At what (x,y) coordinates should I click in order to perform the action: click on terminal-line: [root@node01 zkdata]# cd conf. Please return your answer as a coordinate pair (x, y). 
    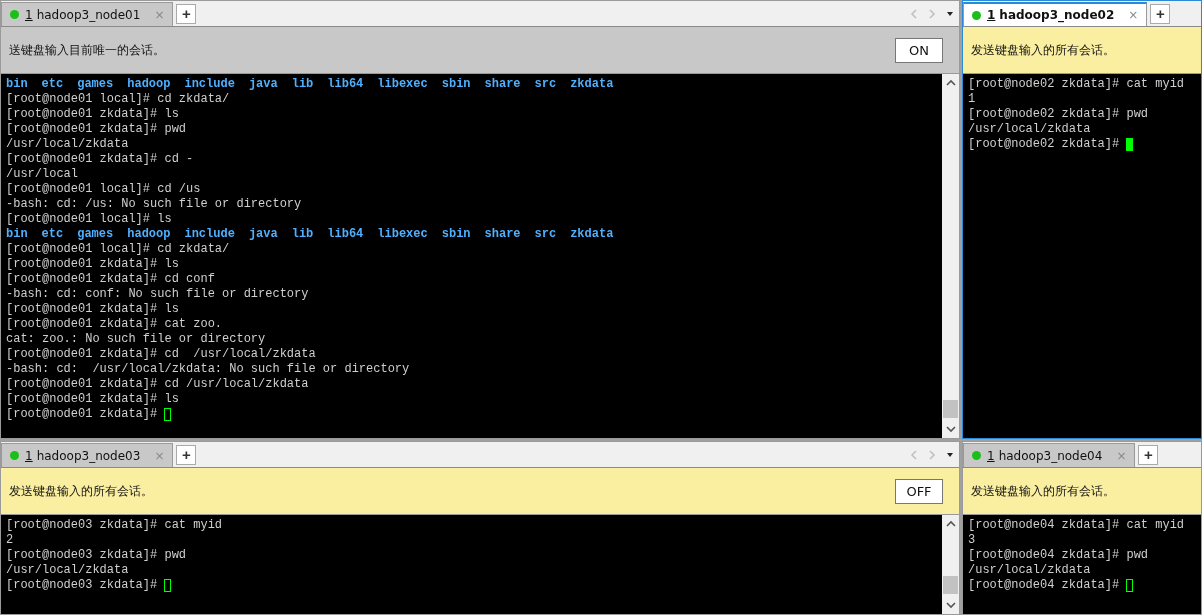
    Looking at the image, I should click on (110, 279).